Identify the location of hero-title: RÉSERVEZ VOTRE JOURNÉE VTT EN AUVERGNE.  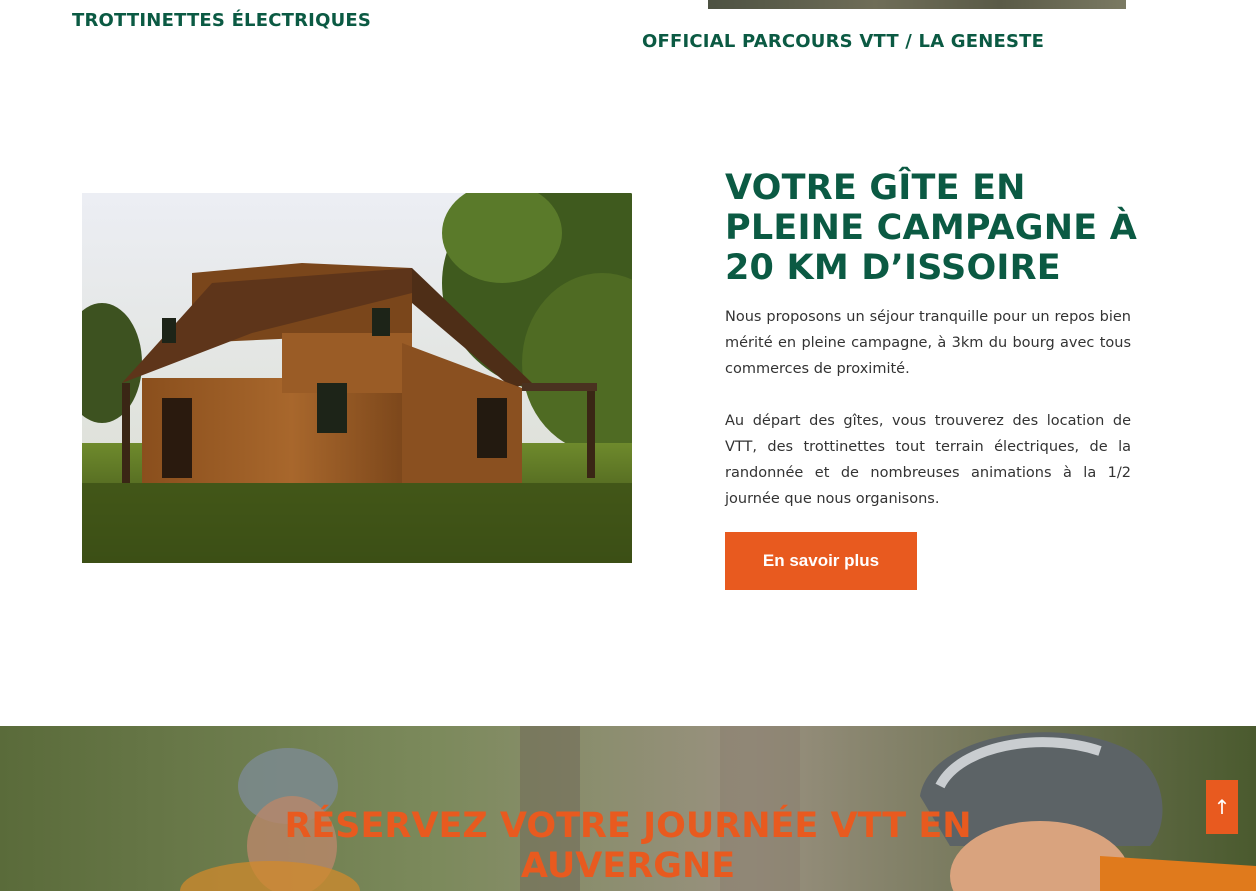
(628, 846).